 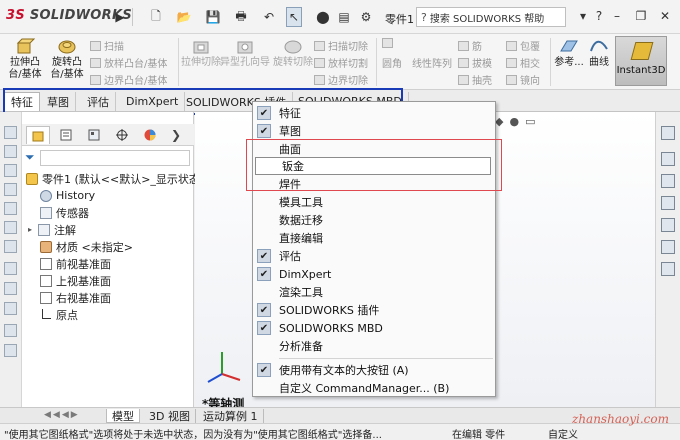 I want to click on revolve-cut-button: 旋转切除, so click(x=293, y=53).